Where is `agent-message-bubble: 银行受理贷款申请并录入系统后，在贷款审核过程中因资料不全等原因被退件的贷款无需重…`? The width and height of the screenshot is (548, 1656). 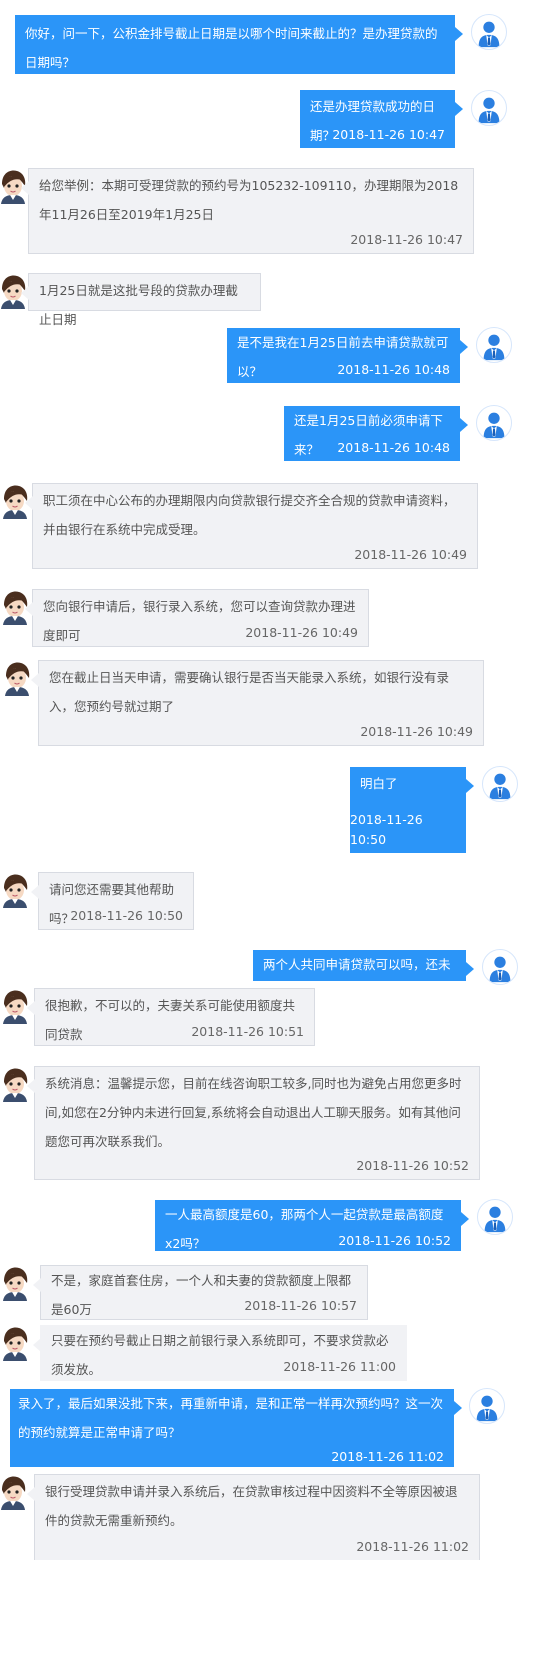
agent-message-bubble: 银行受理贷款申请并录入系统后，在贷款审核过程中因资料不全等原因被退件的贷款无需重… is located at coordinates (253, 1517).